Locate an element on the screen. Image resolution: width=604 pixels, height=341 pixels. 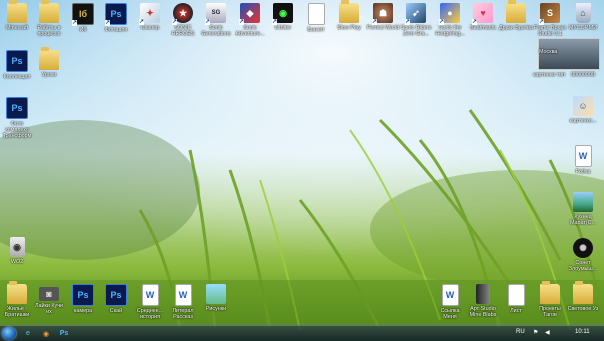
desktop-icon-ib: Іб Иб is located at coordinates (83, 18).